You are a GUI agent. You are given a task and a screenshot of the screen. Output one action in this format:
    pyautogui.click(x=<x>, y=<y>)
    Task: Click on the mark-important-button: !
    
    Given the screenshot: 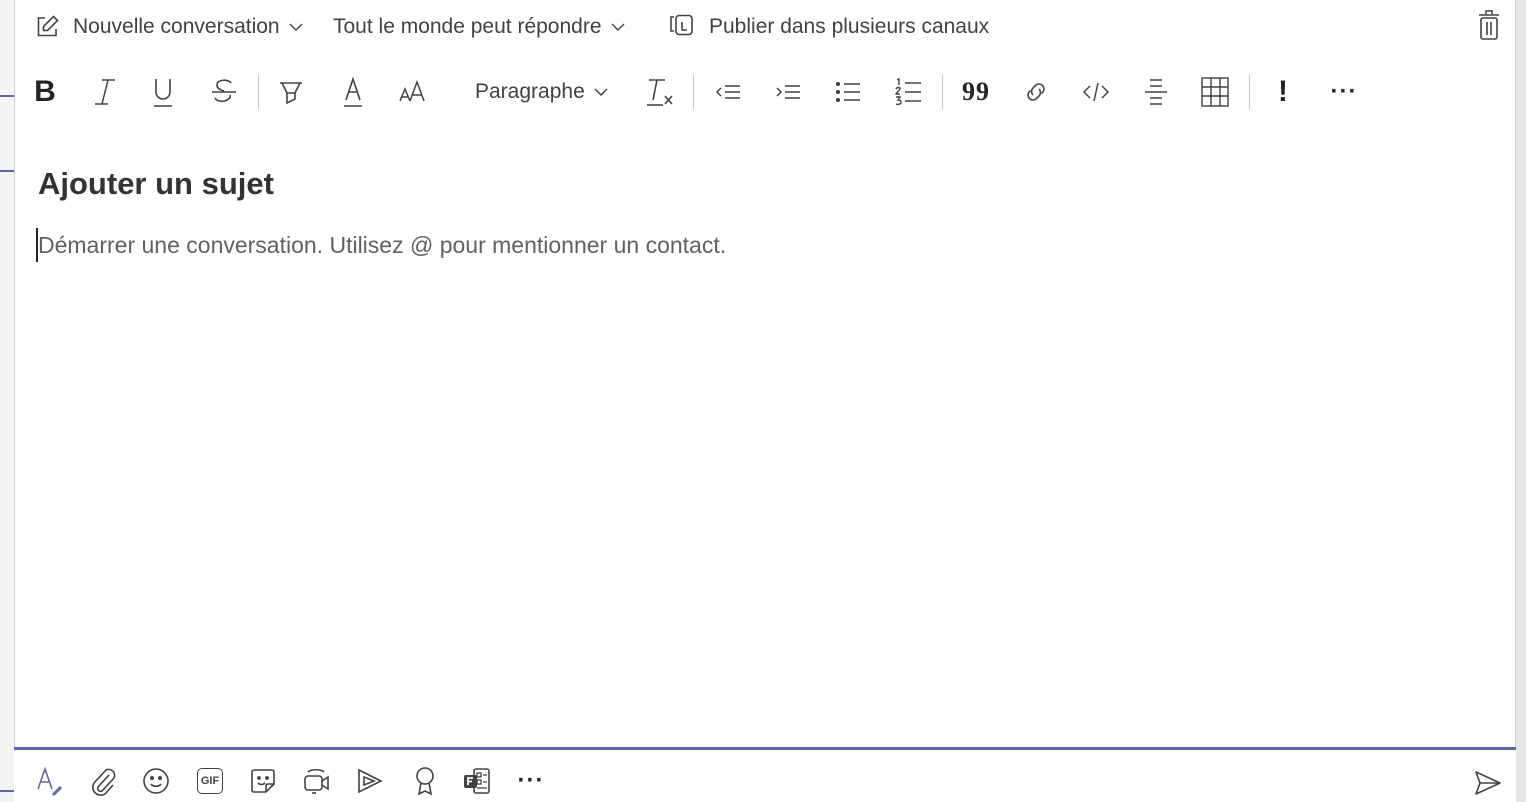 What is the action you would take?
    pyautogui.click(x=1283, y=92)
    